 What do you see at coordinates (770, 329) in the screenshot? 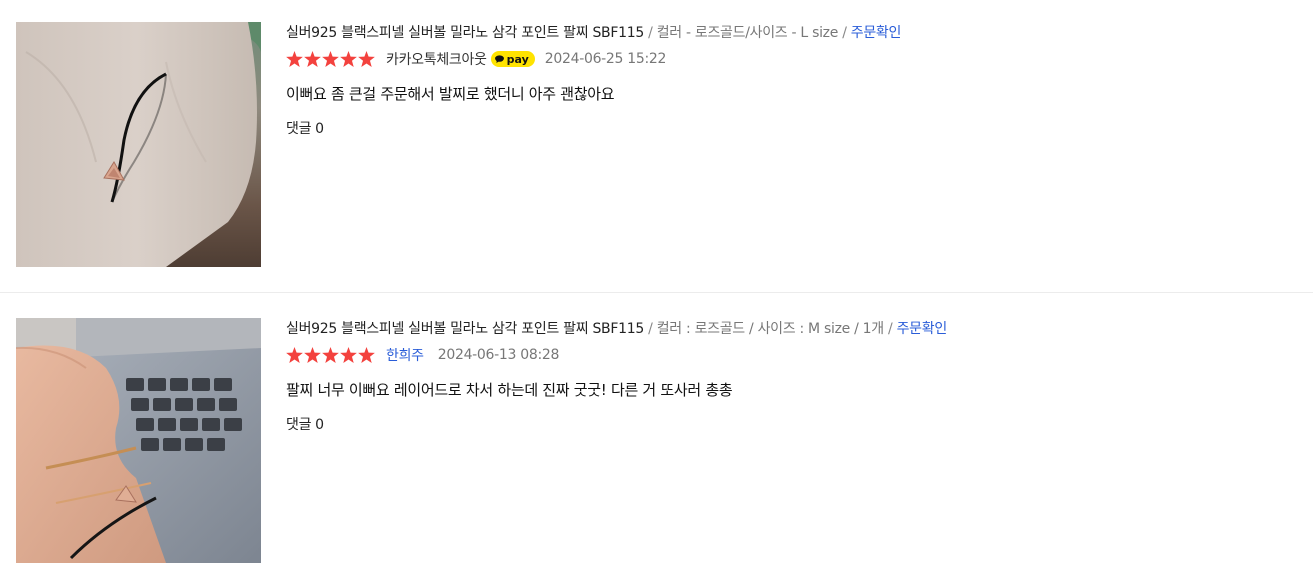
I see `product-option: 컬러 : 로즈골드 / 사이즈 : M size / 1개` at bounding box center [770, 329].